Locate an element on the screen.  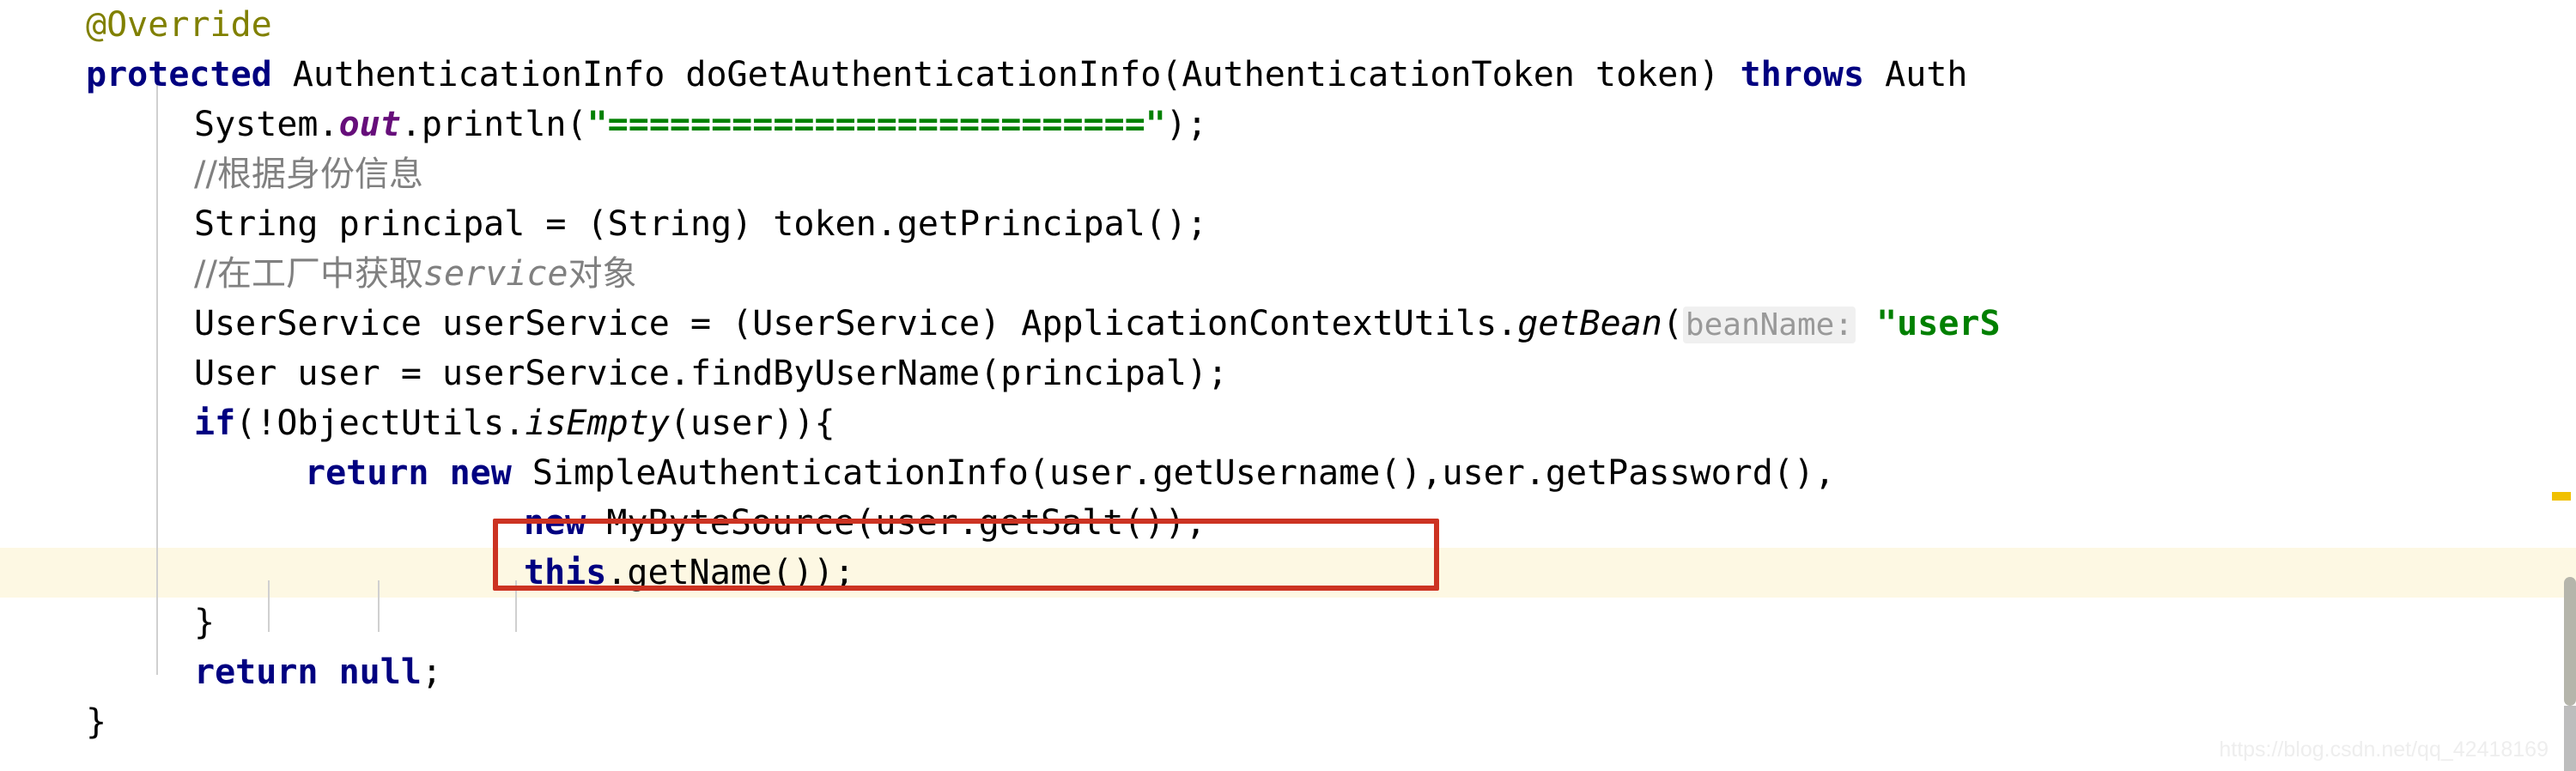
code-token: ); is located at coordinates (1186, 124).